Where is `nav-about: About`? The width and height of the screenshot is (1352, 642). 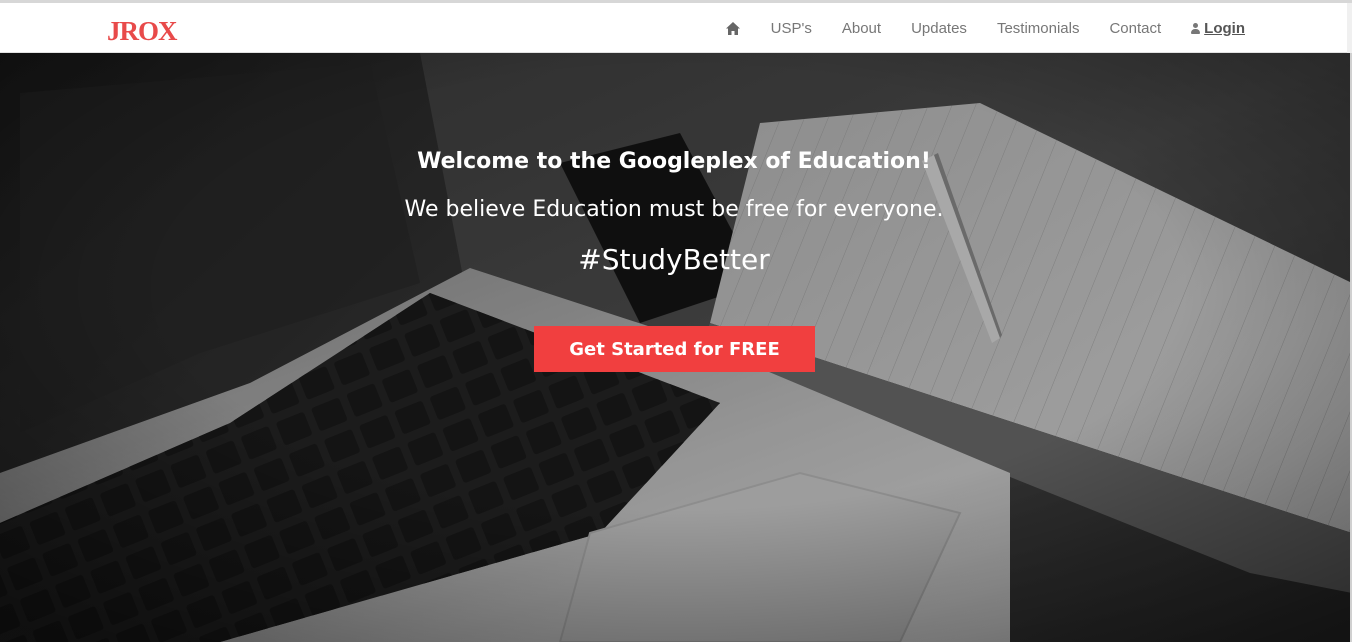 nav-about: About is located at coordinates (861, 28).